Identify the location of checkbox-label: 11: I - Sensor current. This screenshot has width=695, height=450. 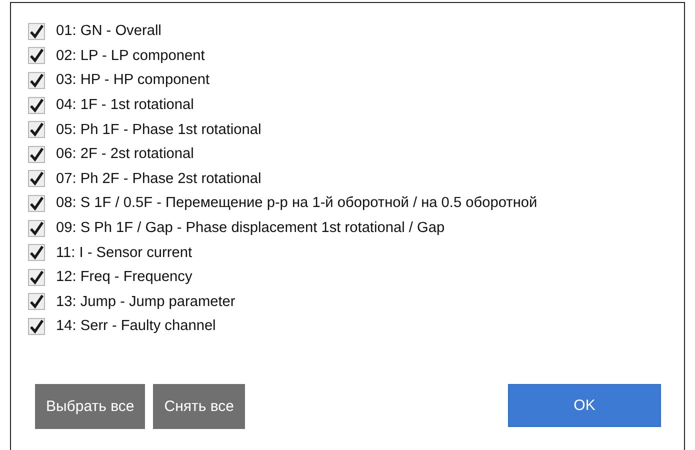
(124, 252).